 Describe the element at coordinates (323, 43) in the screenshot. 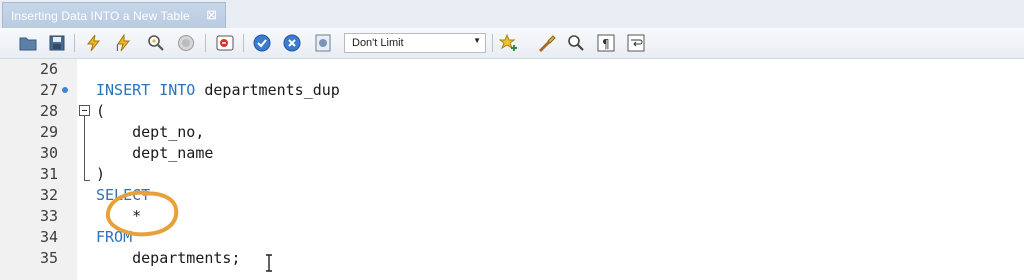

I see `autocommit-icon` at that location.